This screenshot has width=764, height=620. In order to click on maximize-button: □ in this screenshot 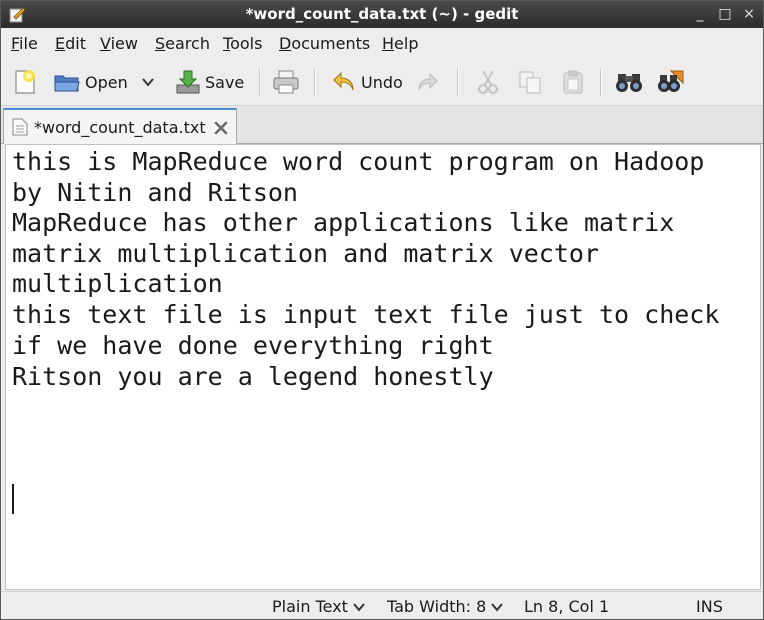, I will do `click(725, 14)`.